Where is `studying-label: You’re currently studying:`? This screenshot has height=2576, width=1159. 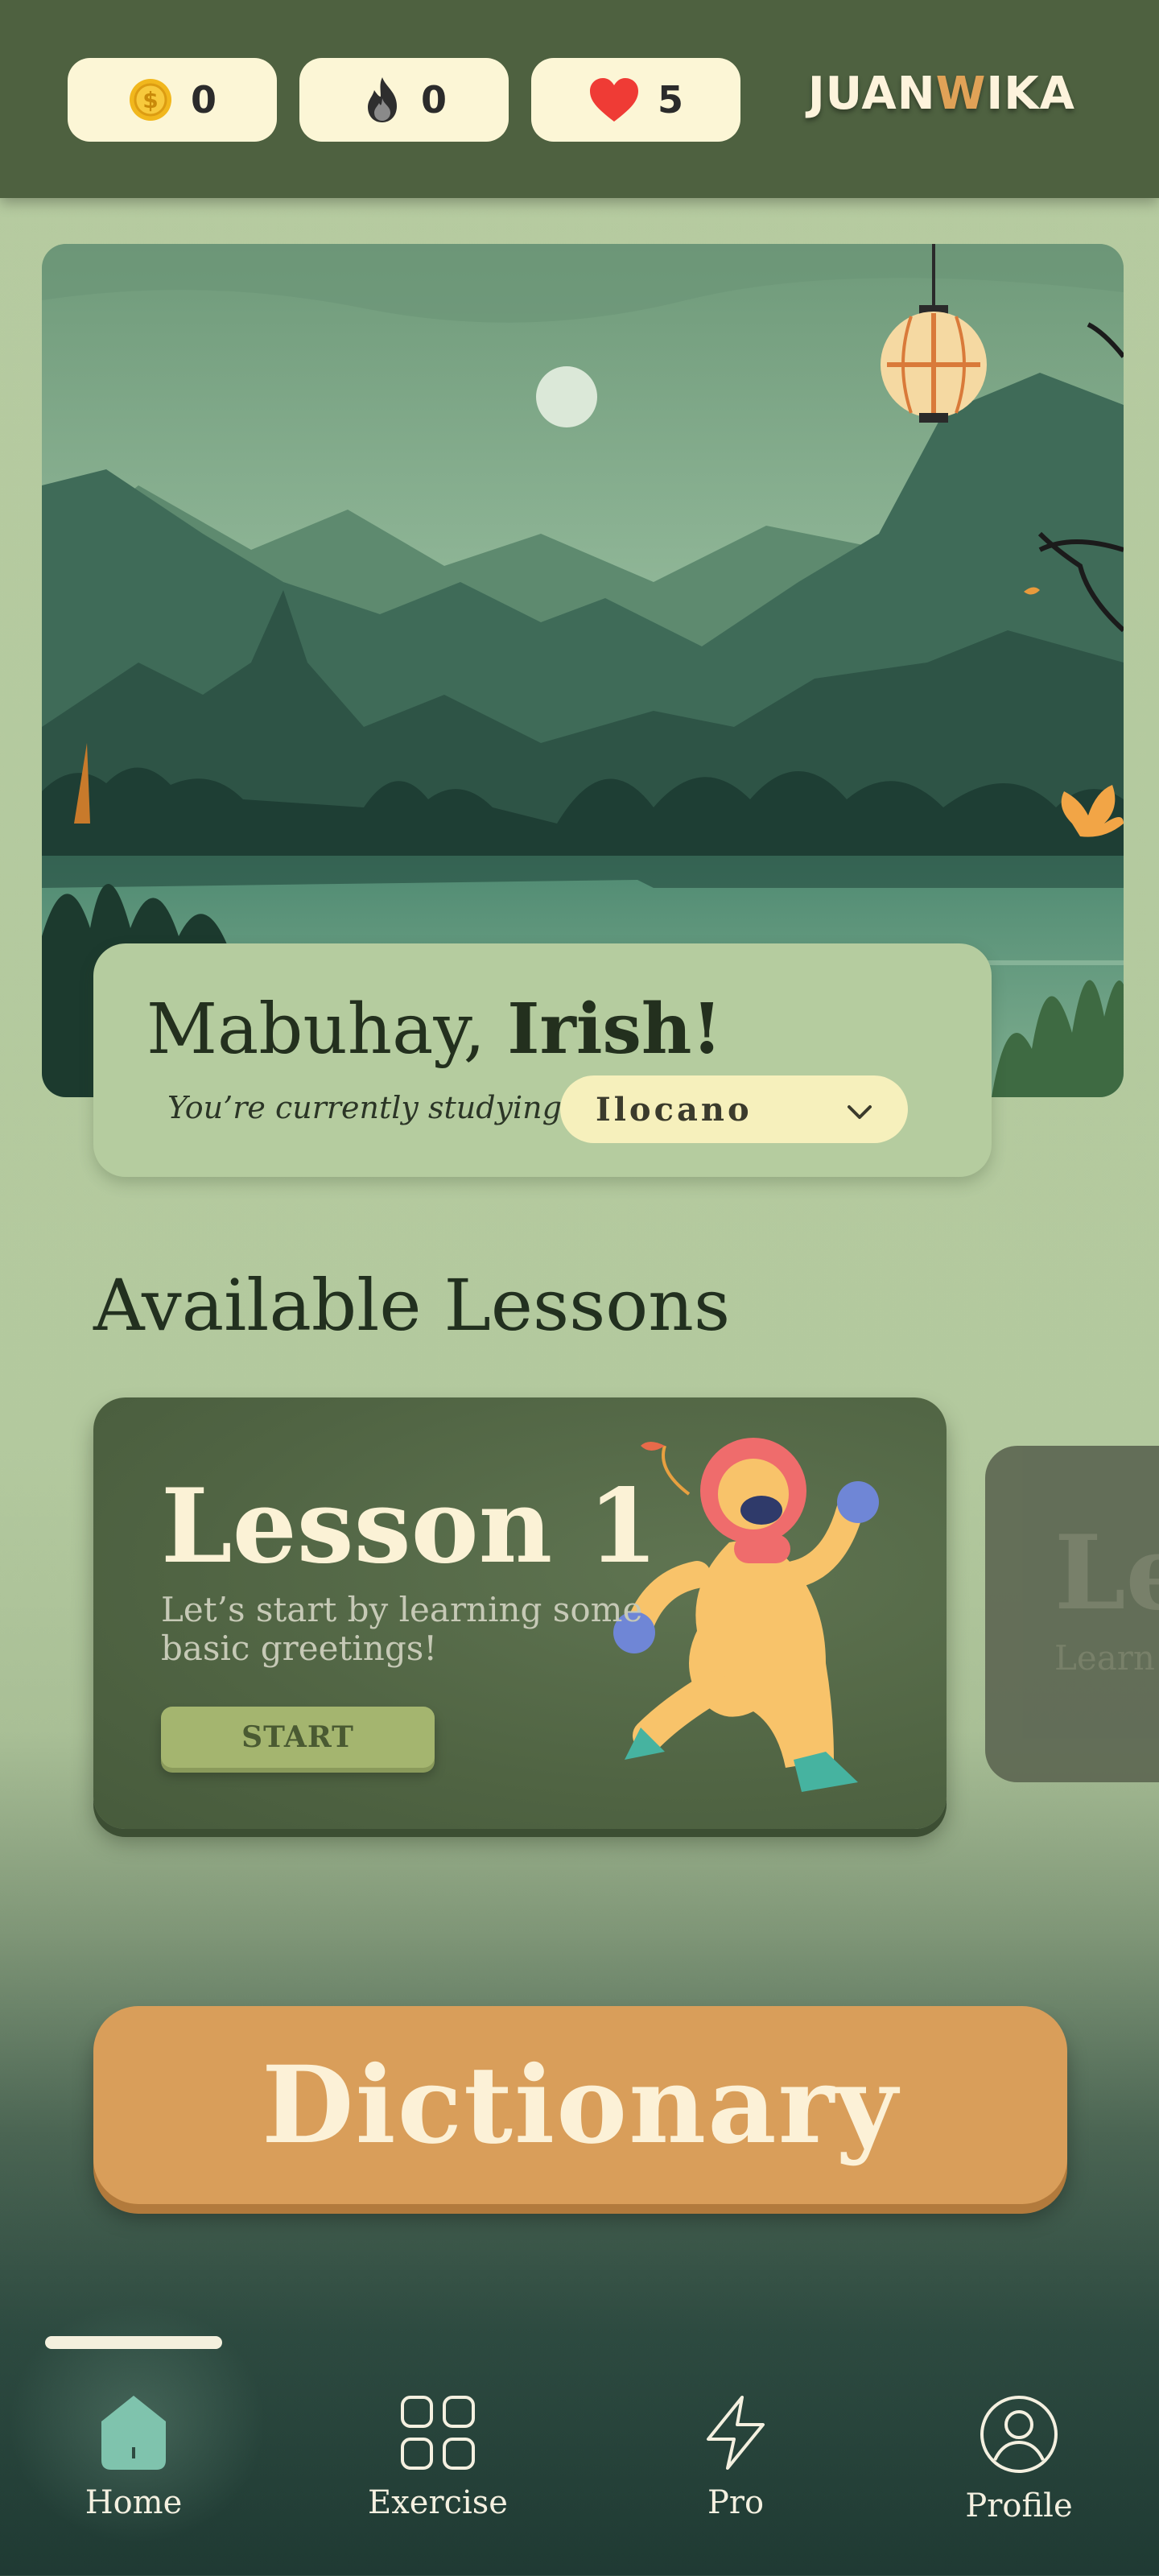 studying-label: You’re currently studying: is located at coordinates (369, 1107).